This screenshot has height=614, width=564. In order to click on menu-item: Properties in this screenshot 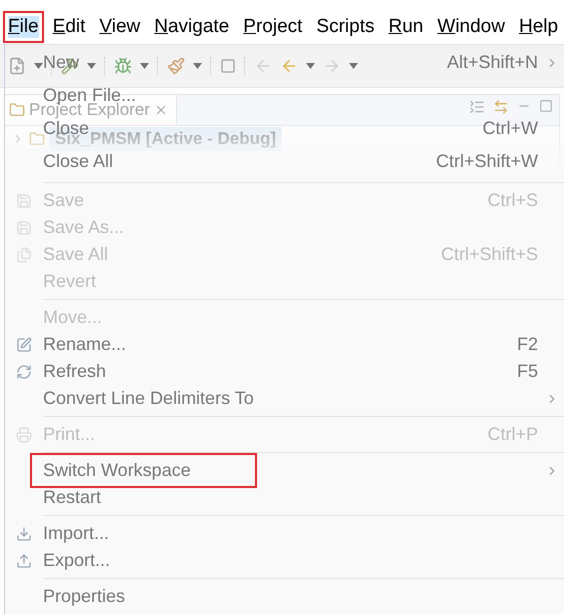, I will do `click(84, 596)`.